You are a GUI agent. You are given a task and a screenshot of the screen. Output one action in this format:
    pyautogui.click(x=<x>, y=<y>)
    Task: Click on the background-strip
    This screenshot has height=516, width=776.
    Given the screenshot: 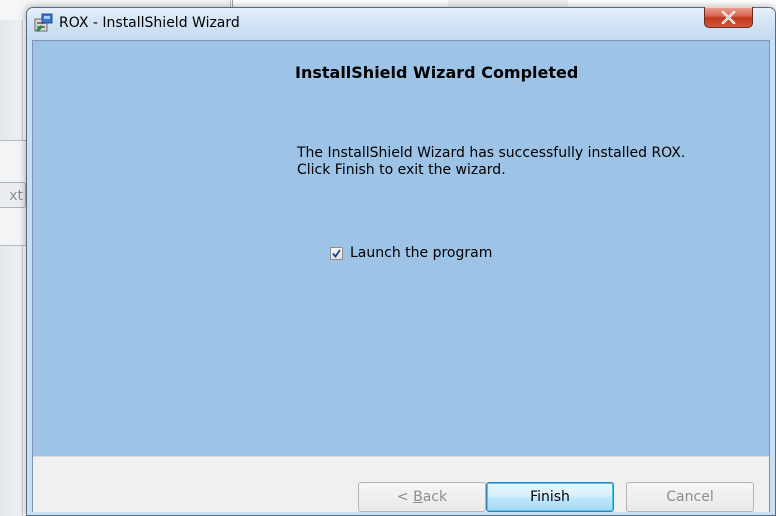 What is the action you would take?
    pyautogui.click(x=11, y=258)
    